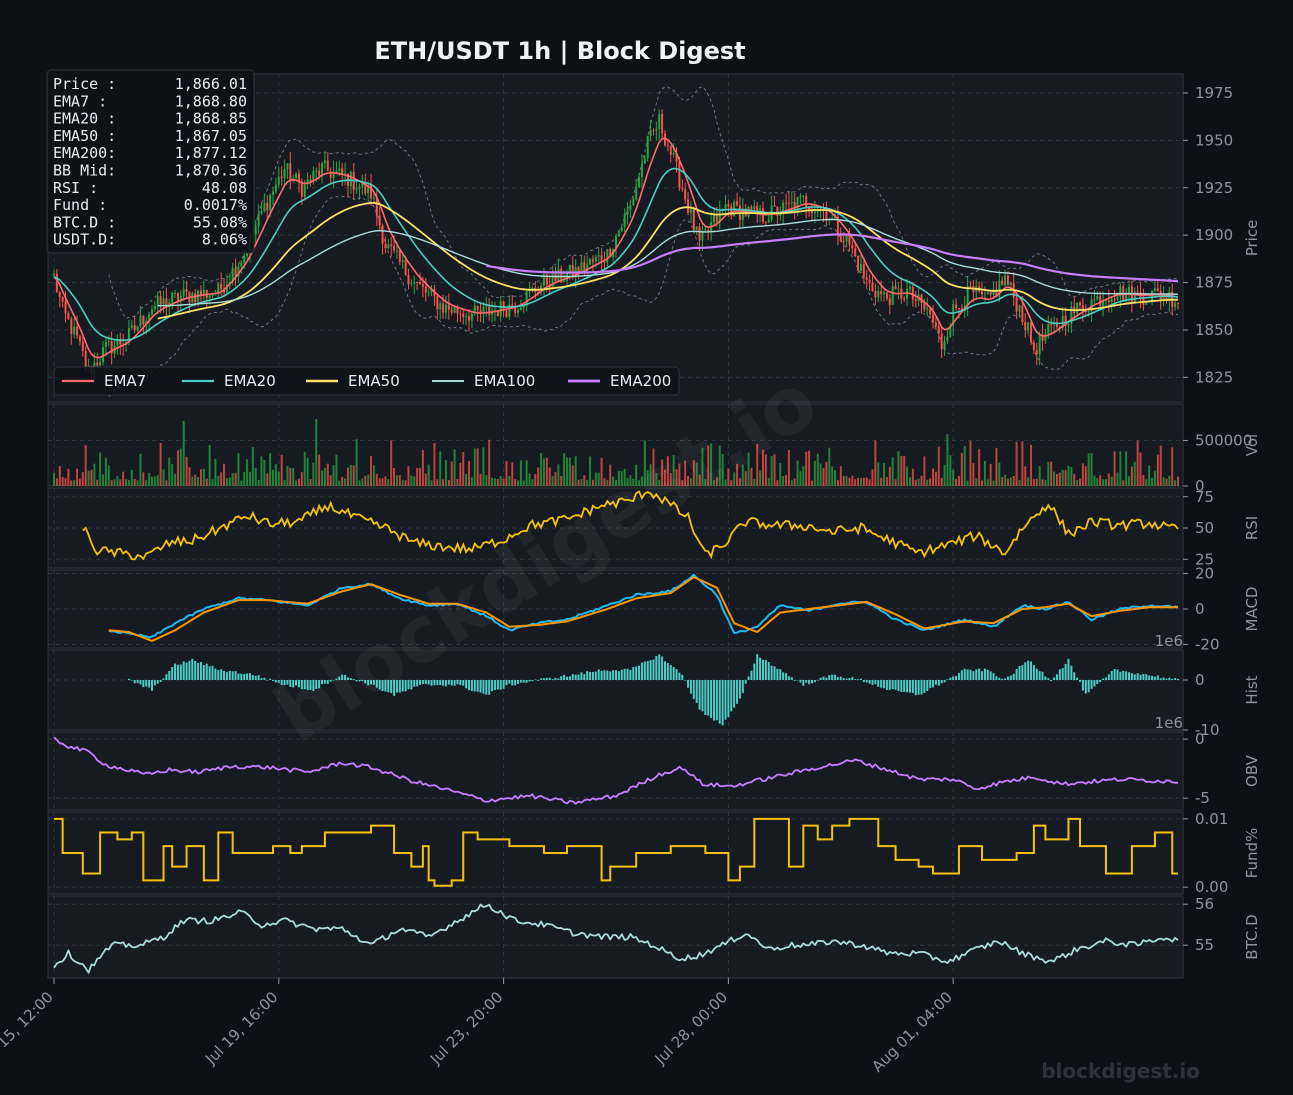 This screenshot has height=1095, width=1293. What do you see at coordinates (1200, 609) in the screenshot?
I see `ytick-label-macd-1: 0` at bounding box center [1200, 609].